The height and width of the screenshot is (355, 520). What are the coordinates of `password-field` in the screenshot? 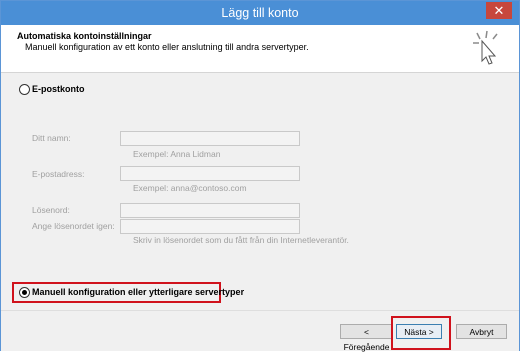 It's located at (210, 210).